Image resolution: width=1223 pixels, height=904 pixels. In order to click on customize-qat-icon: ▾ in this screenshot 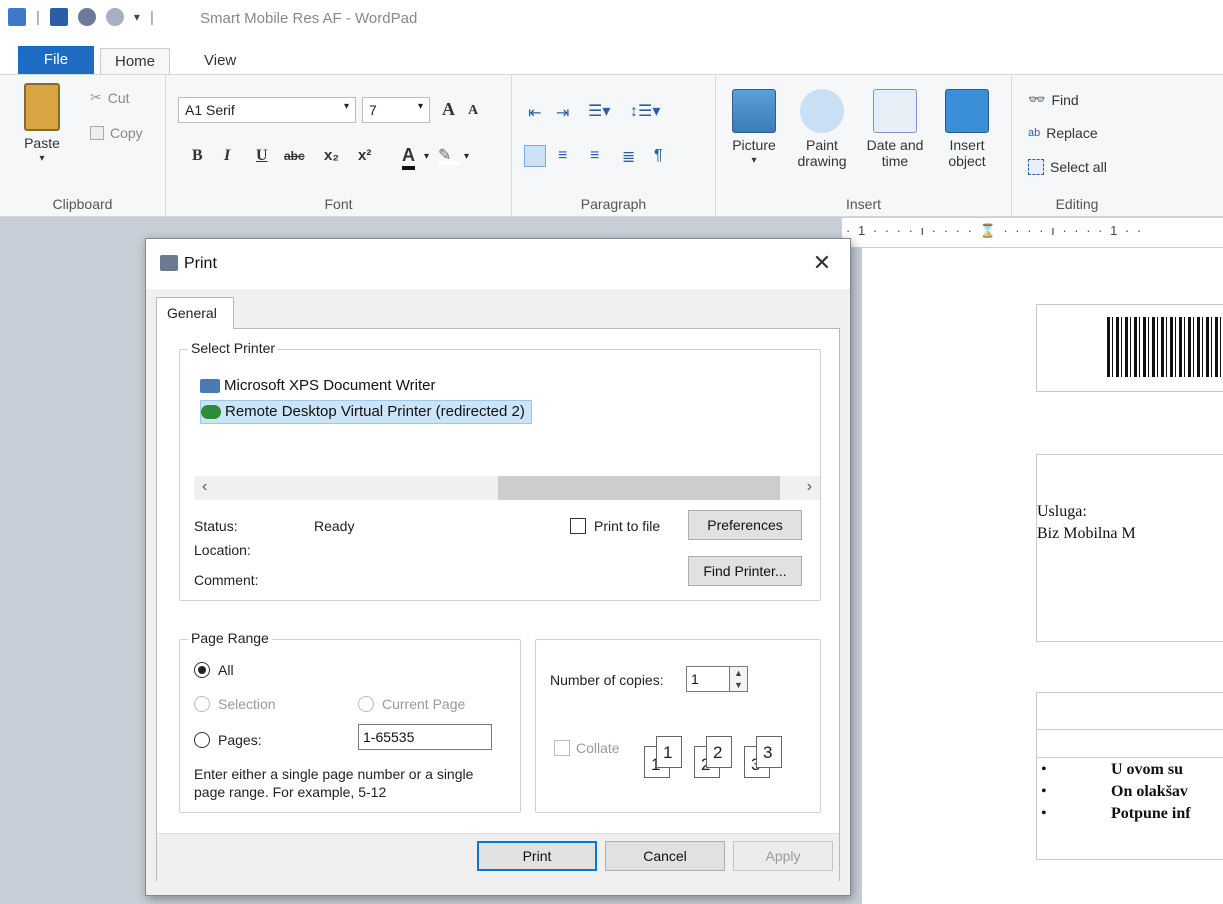, I will do `click(137, 17)`.